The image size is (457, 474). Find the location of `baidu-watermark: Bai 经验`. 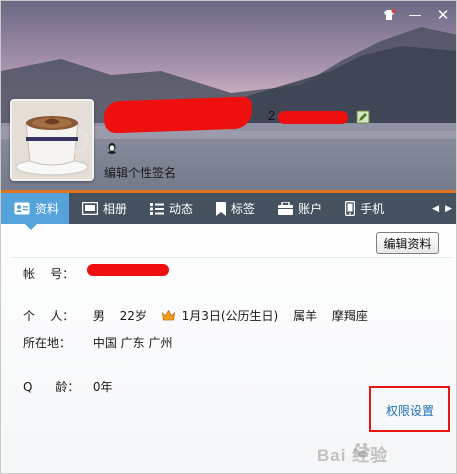

baidu-watermark: Bai 经验 is located at coordinates (386, 454).